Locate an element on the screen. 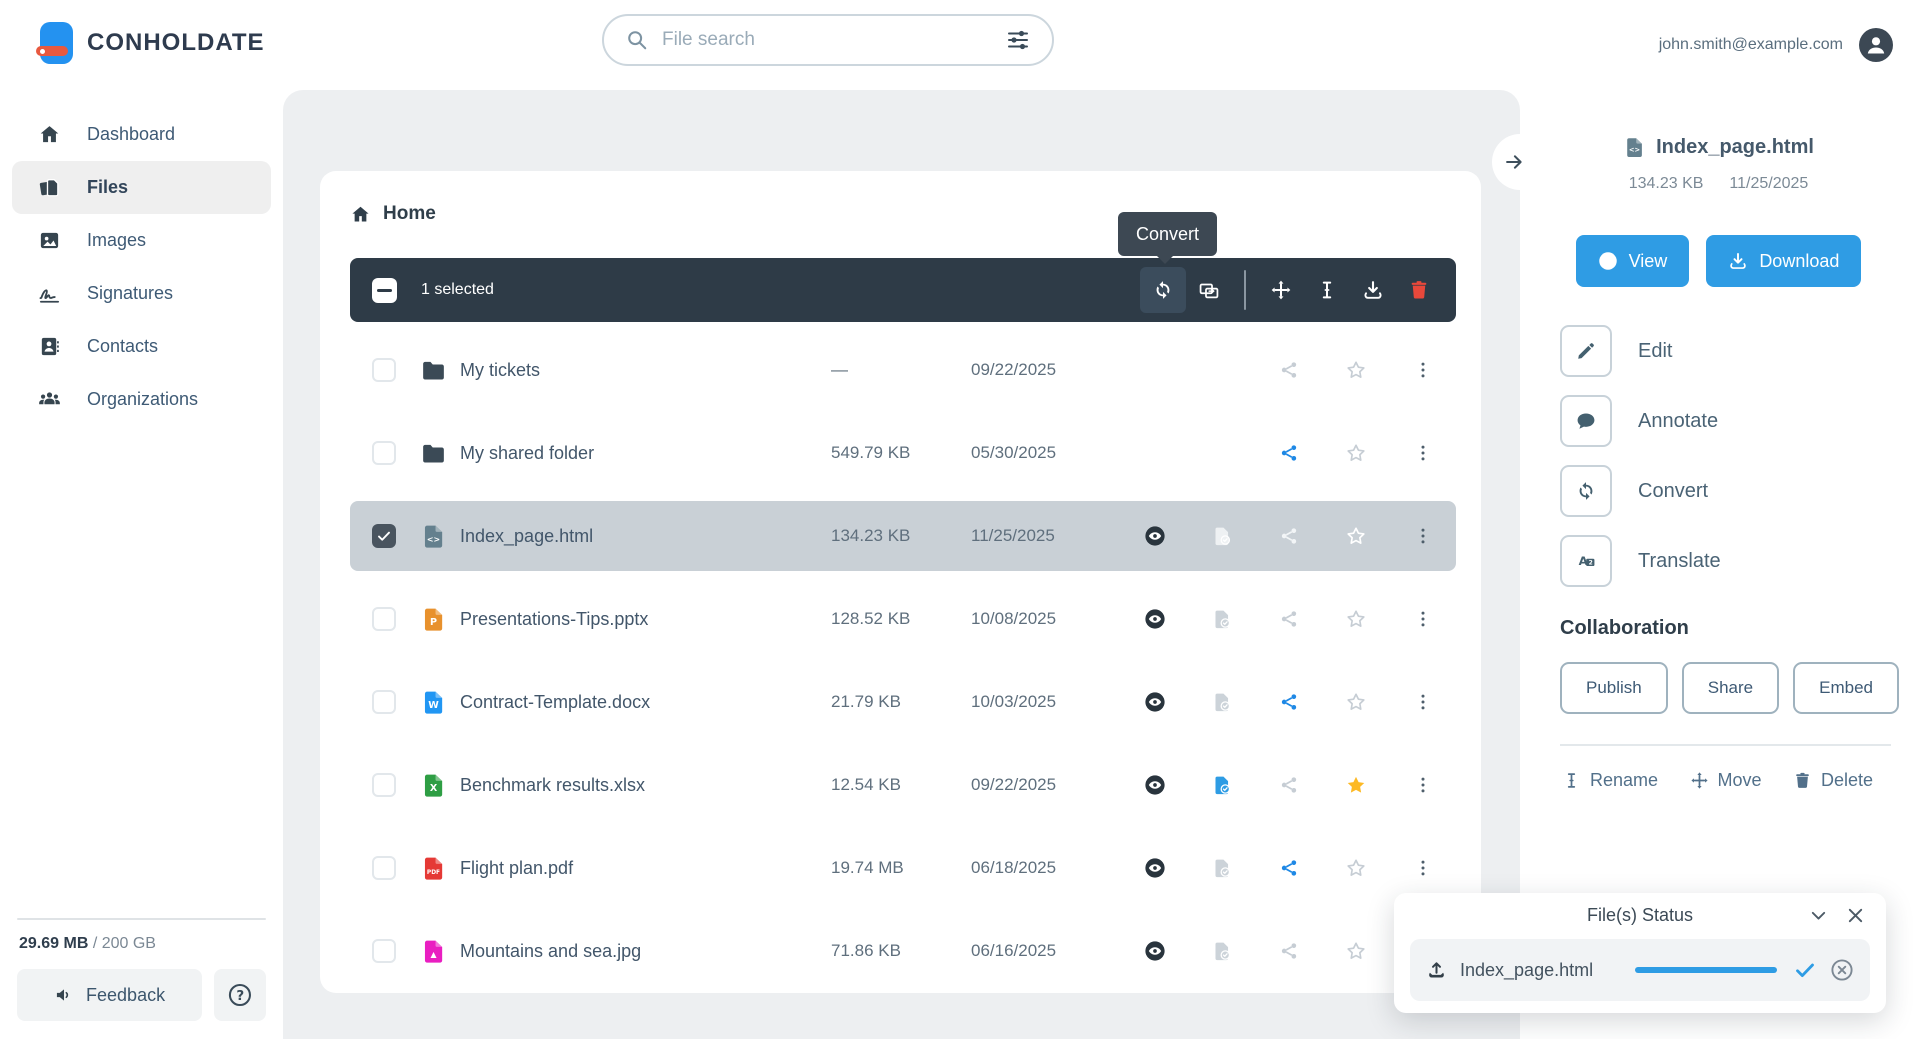 The image size is (1917, 1039). sidebar-item-images: Images is located at coordinates (141, 240).